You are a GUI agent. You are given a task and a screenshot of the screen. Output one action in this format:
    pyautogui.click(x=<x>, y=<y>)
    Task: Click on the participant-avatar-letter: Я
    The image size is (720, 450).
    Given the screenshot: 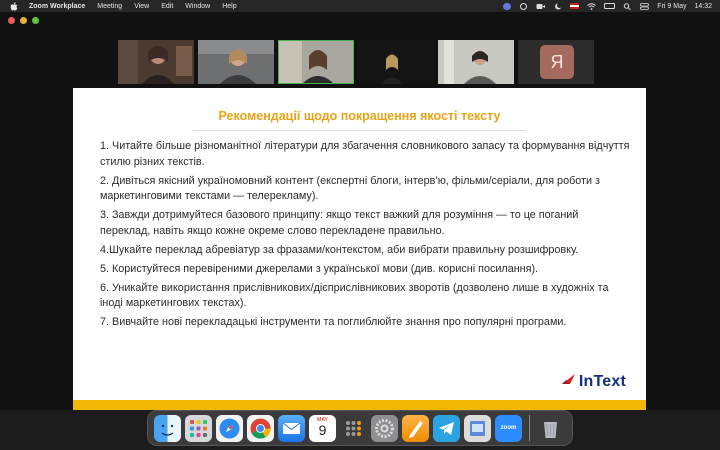 What is the action you would take?
    pyautogui.click(x=557, y=62)
    